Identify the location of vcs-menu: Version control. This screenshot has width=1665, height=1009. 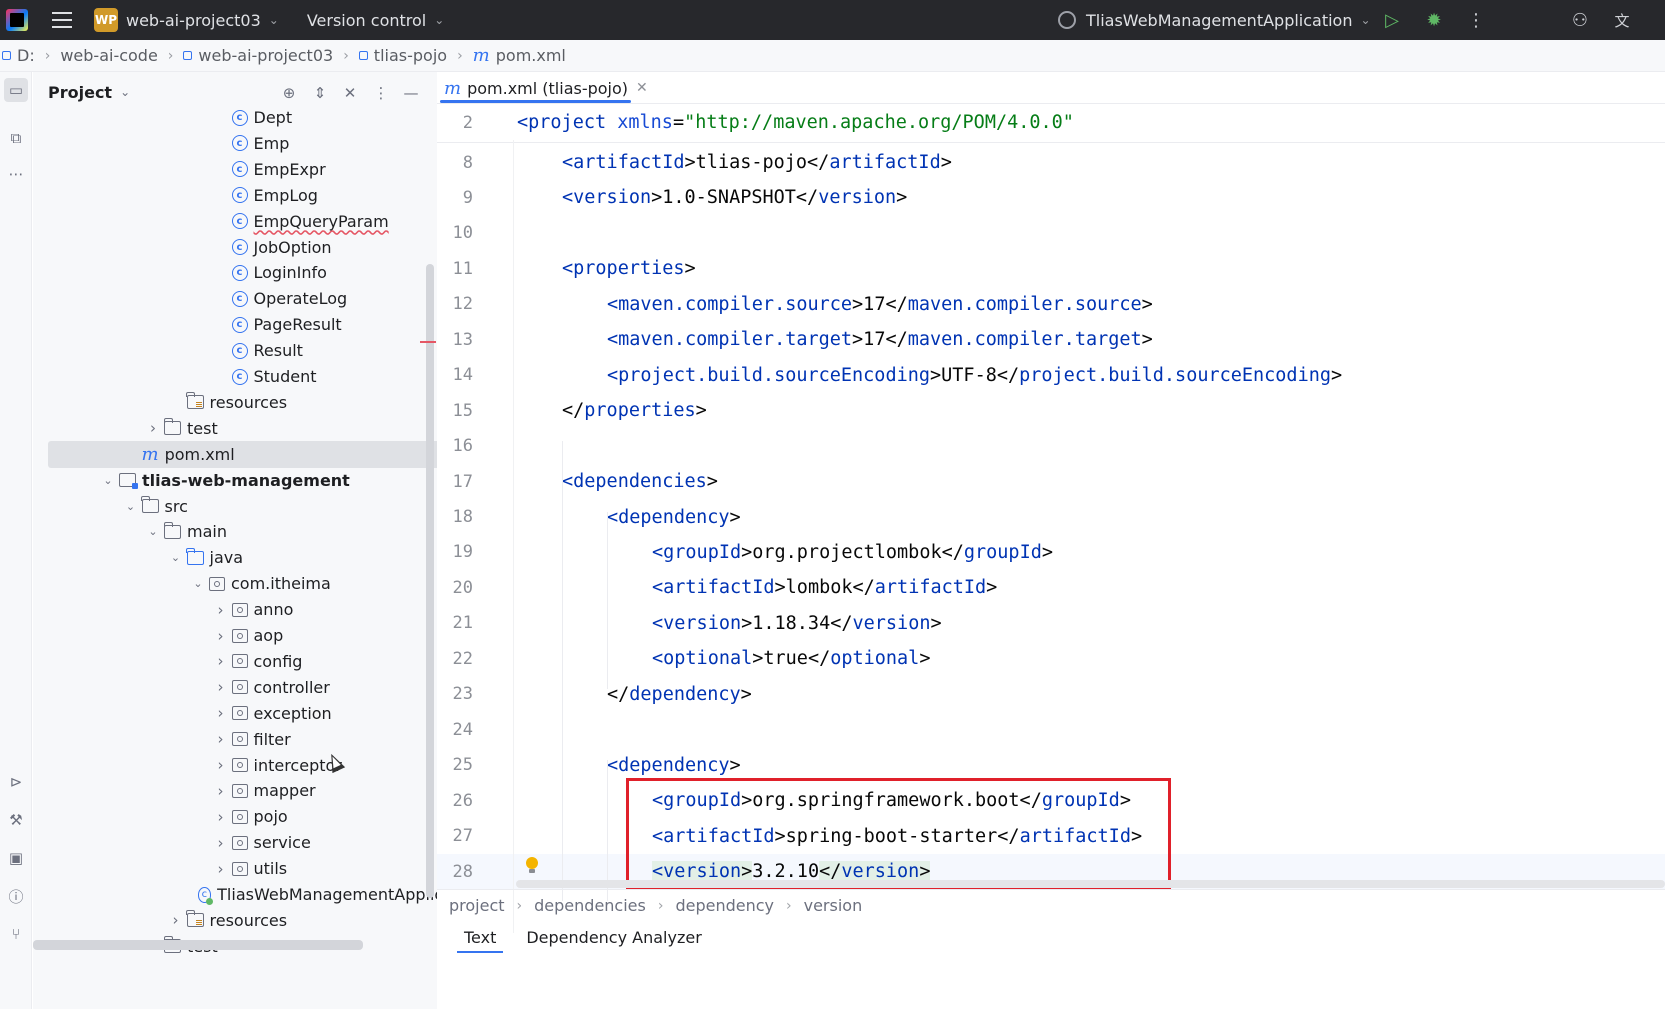
(366, 20).